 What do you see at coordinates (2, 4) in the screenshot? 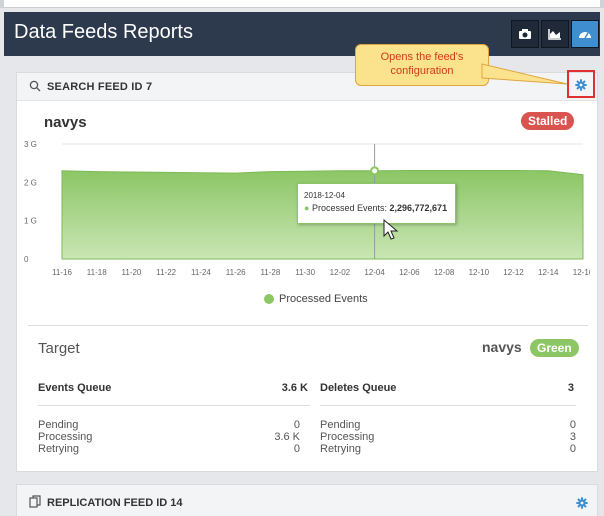
I see `window-border-left` at bounding box center [2, 4].